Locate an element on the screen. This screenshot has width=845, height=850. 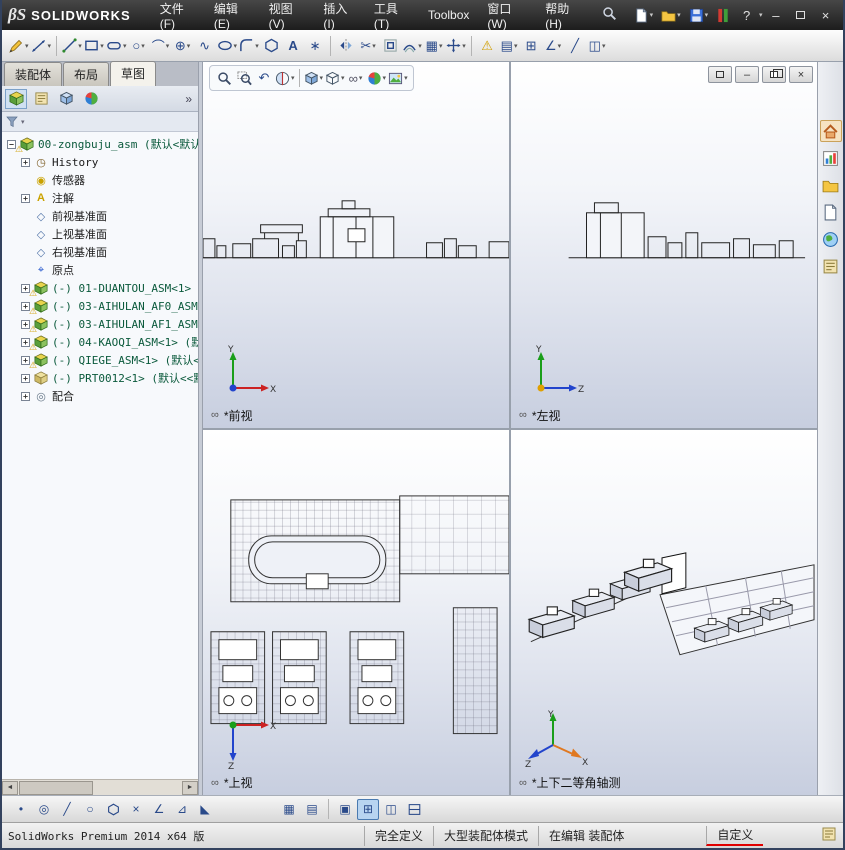
line-snap-button: ╱ is located at coordinates (67, 809).